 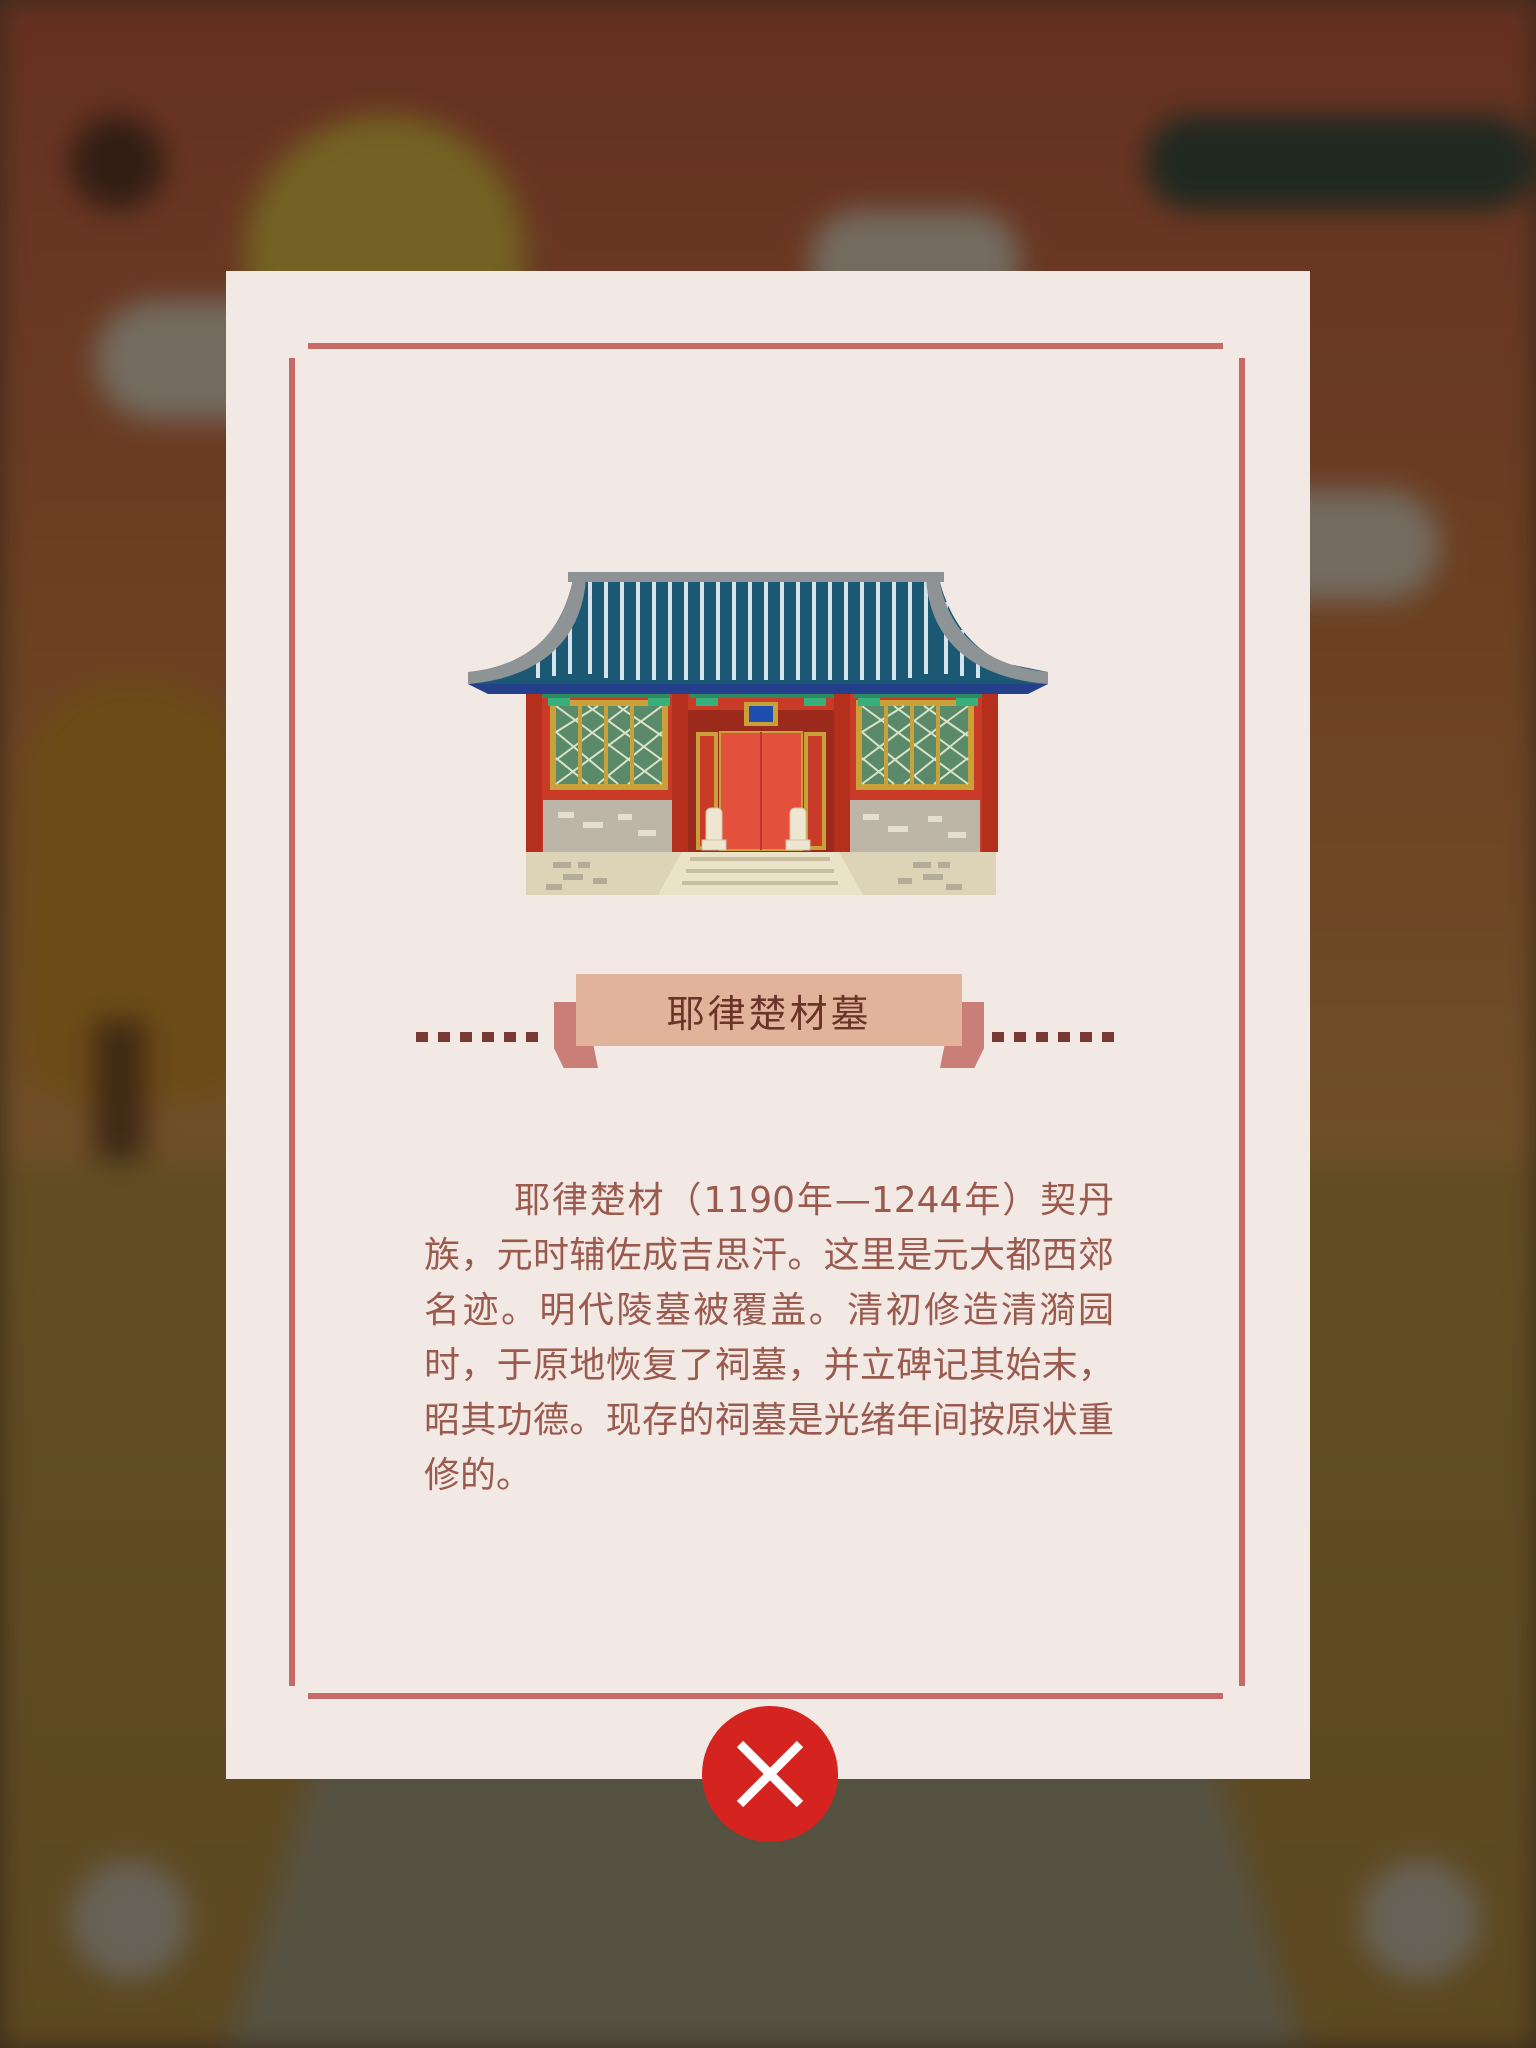 I want to click on ribbon-dotted-line-right, so click(x=1054, y=1037).